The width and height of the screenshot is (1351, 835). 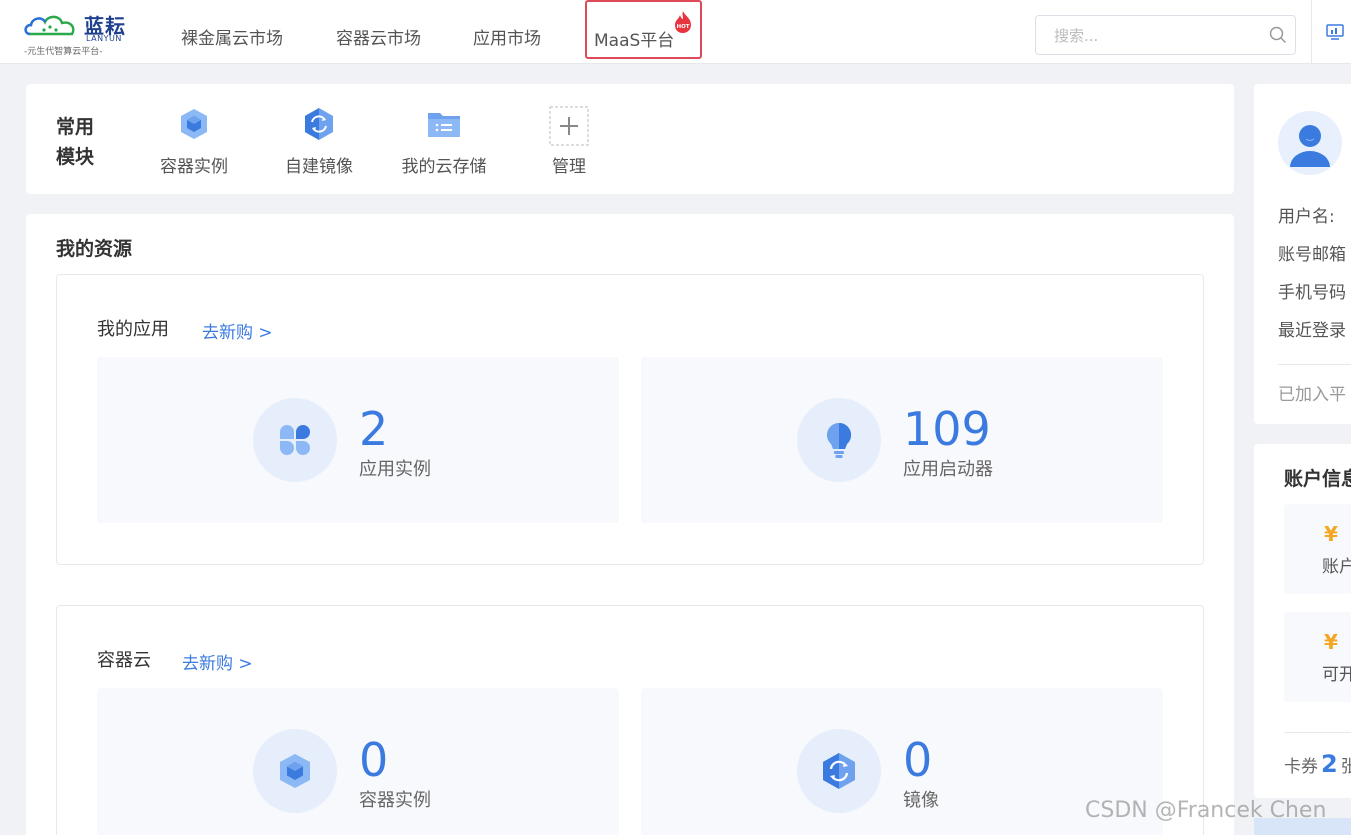 What do you see at coordinates (133, 329) in the screenshot?
I see `my-apps-title: 我的应用` at bounding box center [133, 329].